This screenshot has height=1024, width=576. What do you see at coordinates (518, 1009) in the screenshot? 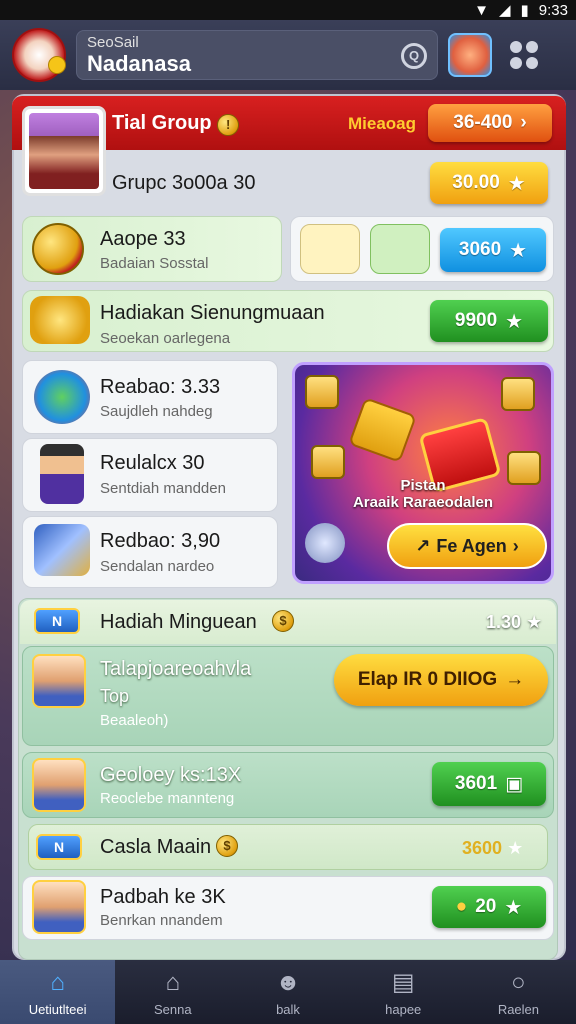
I see `nav-label: Raelen` at bounding box center [518, 1009].